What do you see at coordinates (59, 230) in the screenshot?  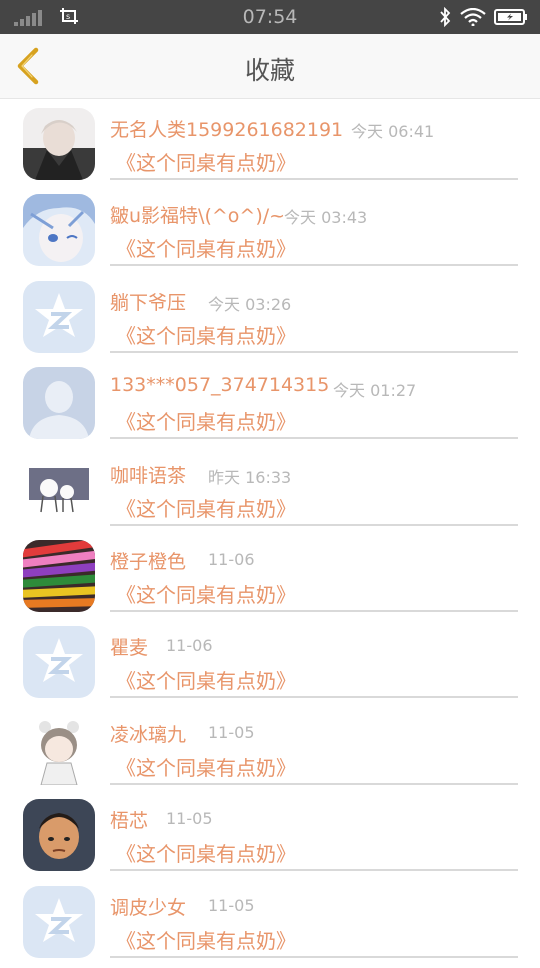 I see `anime-blue-hair-avatar` at bounding box center [59, 230].